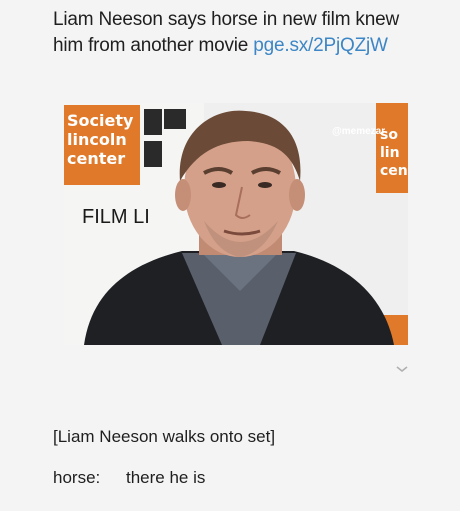 This screenshot has height=511, width=460. I want to click on logo-line-1: Society, so click(100, 120).